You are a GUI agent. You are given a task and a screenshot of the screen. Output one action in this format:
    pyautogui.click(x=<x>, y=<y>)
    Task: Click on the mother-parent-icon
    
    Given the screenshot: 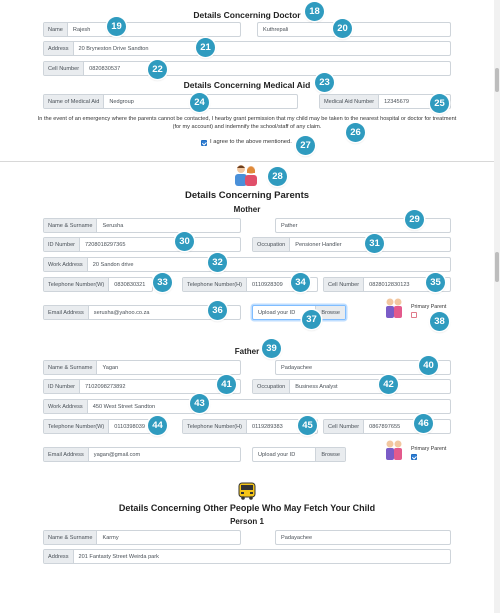 What is the action you would take?
    pyautogui.click(x=394, y=308)
    